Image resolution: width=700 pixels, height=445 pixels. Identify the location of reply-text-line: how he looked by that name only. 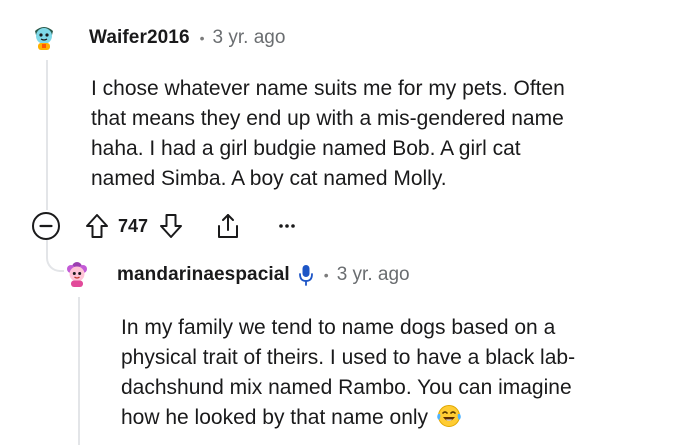
(275, 417).